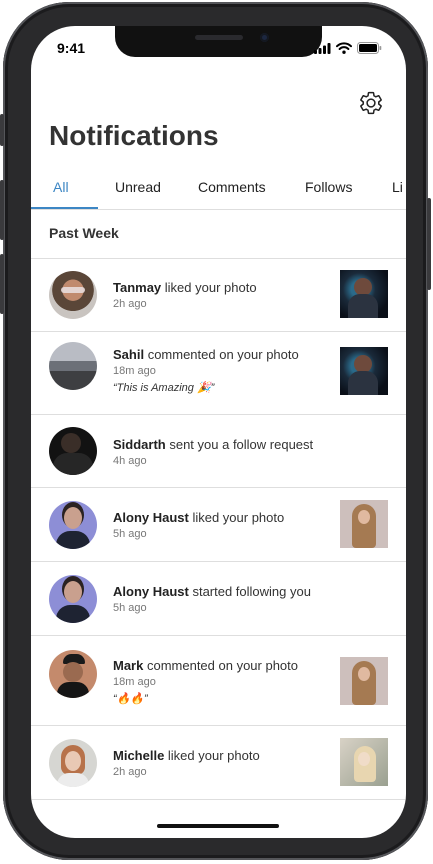 The image size is (433, 864). Describe the element at coordinates (344, 48) in the screenshot. I see `wifi-icon` at that location.